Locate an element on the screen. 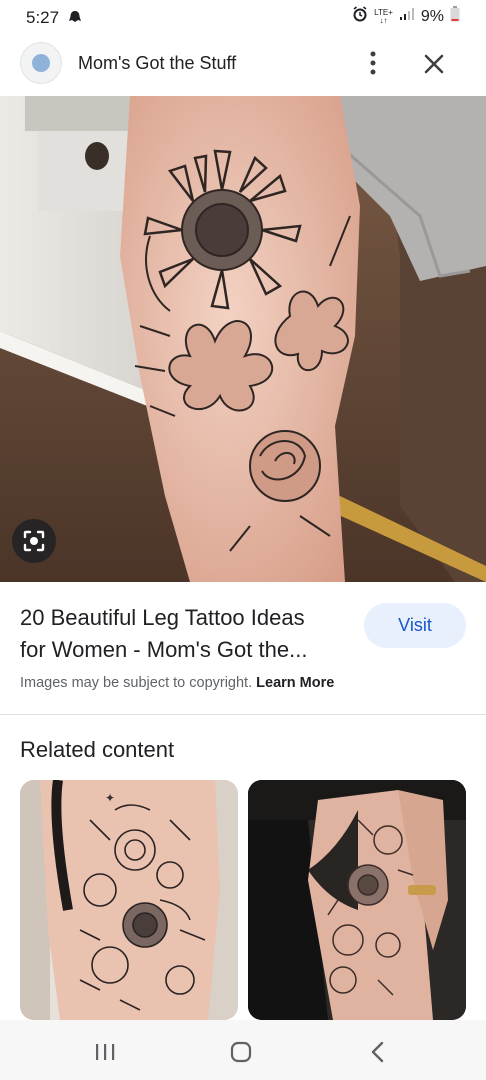 This screenshot has height=1080, width=486. google-lens-icon is located at coordinates (34, 541).